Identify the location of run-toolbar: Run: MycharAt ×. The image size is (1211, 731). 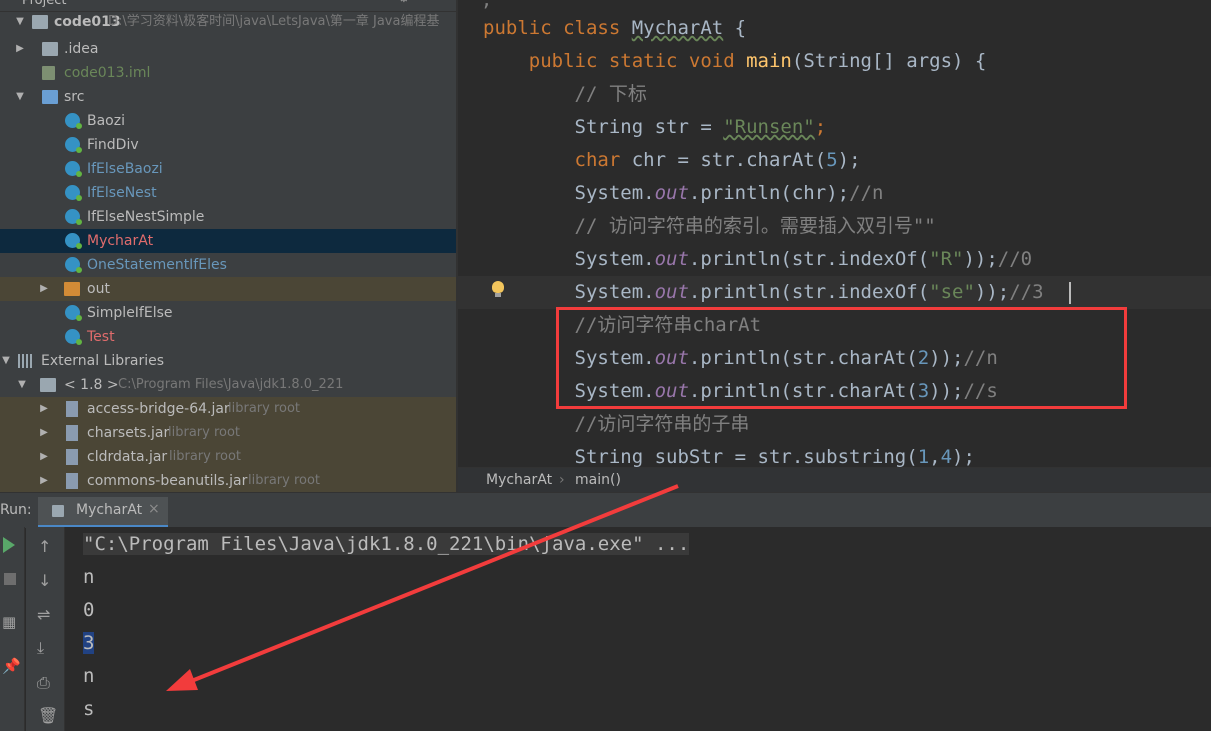
(605, 510).